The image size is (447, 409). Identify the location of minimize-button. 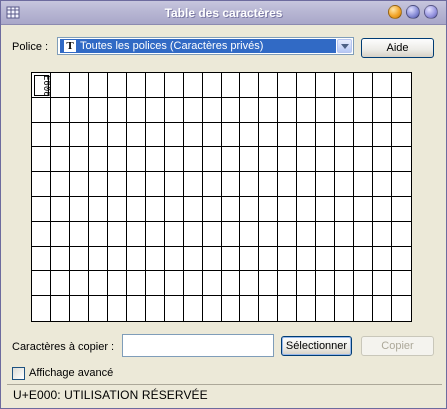
(395, 12).